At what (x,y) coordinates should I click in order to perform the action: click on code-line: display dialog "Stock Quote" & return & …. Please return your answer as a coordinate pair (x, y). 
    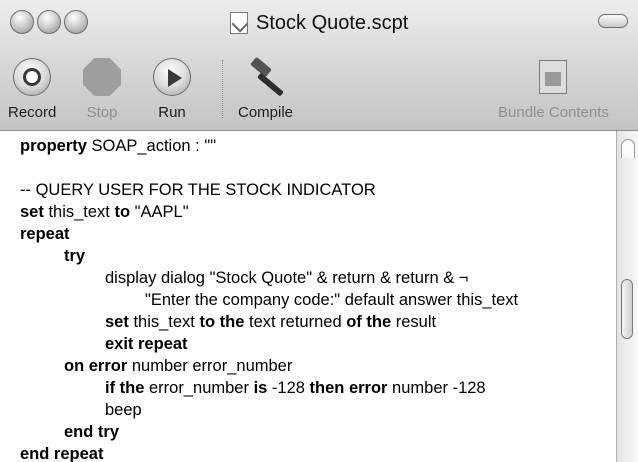
    Looking at the image, I should click on (269, 278).